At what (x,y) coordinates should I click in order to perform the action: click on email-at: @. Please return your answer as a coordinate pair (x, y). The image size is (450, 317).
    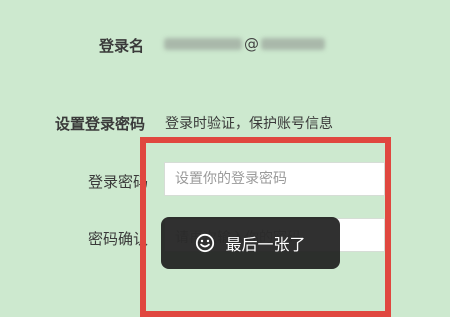
    Looking at the image, I should click on (251, 44).